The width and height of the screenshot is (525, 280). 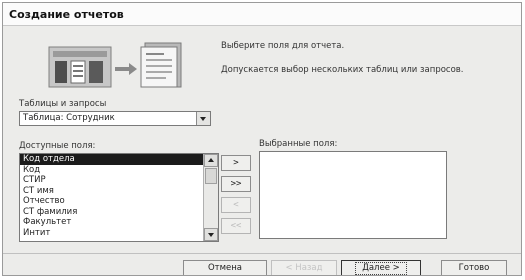 I want to click on finish-button: Готово, so click(x=474, y=267).